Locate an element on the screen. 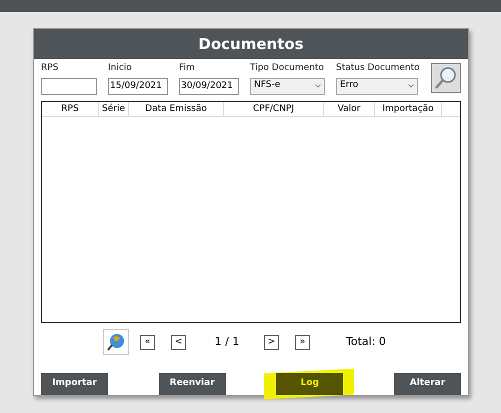 The width and height of the screenshot is (501, 413). input-field is located at coordinates (69, 86).